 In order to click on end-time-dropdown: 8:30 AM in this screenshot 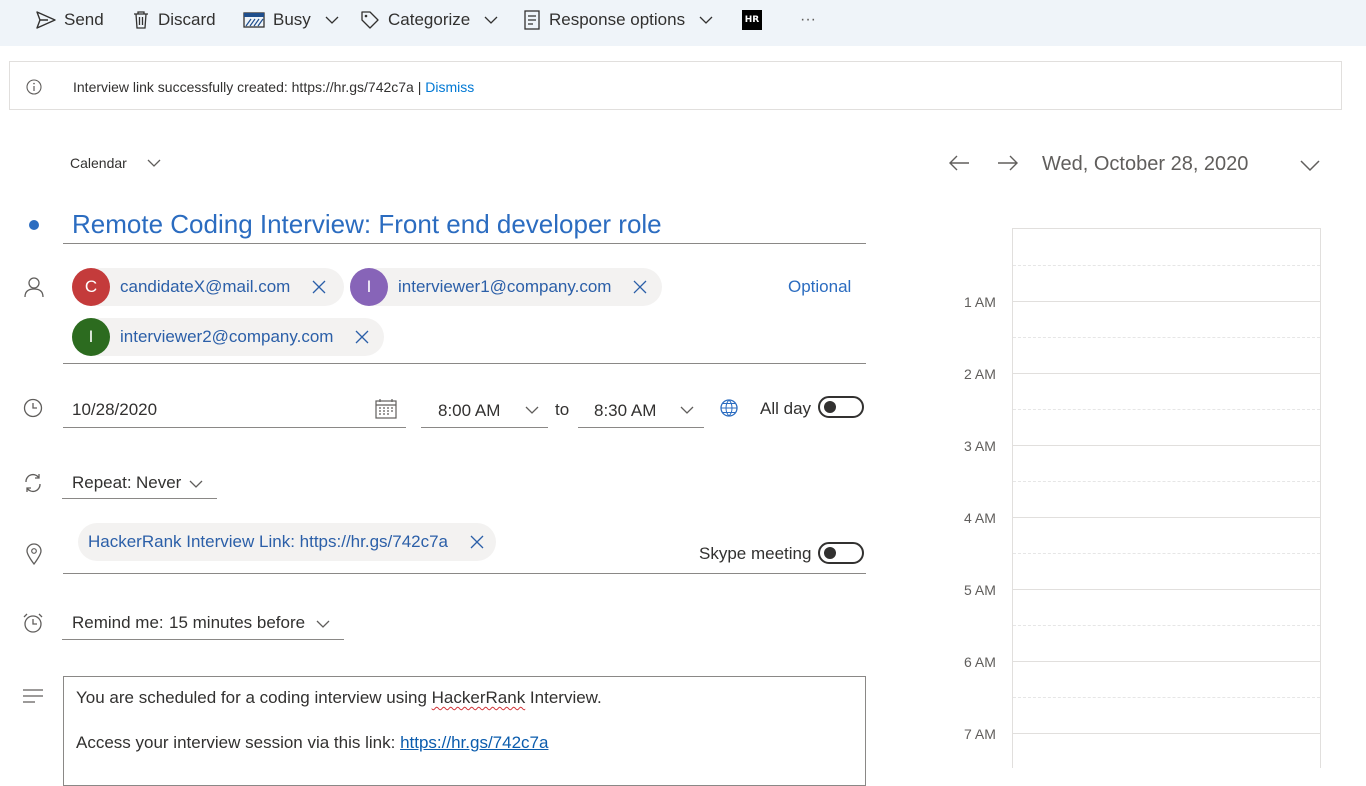, I will do `click(641, 413)`.